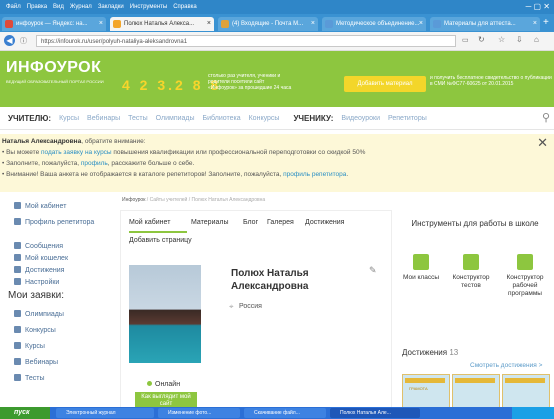 Image resolution: width=554 pixels, height=419 pixels. I want to click on tutor-profile-link: профиль репетитора, so click(314, 174).